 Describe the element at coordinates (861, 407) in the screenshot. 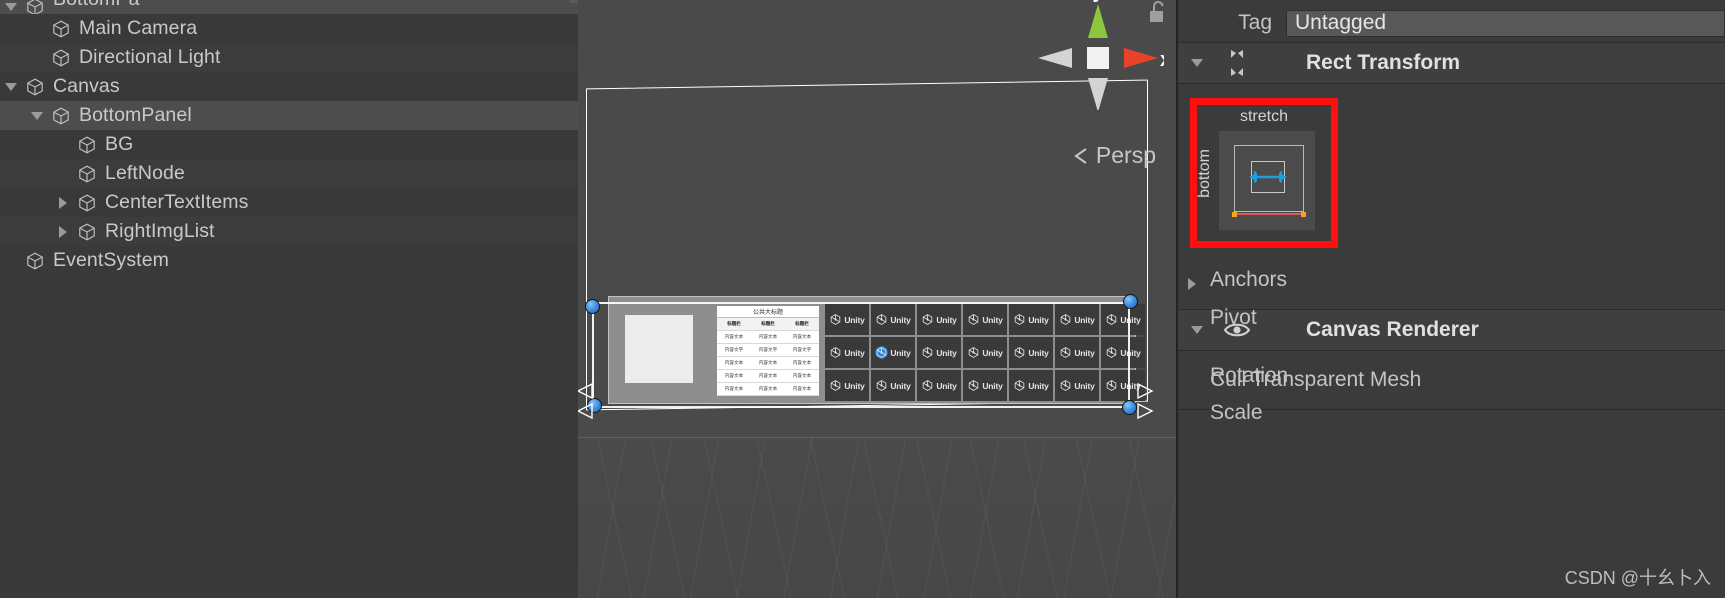

I see `selection-edge-bottom` at that location.